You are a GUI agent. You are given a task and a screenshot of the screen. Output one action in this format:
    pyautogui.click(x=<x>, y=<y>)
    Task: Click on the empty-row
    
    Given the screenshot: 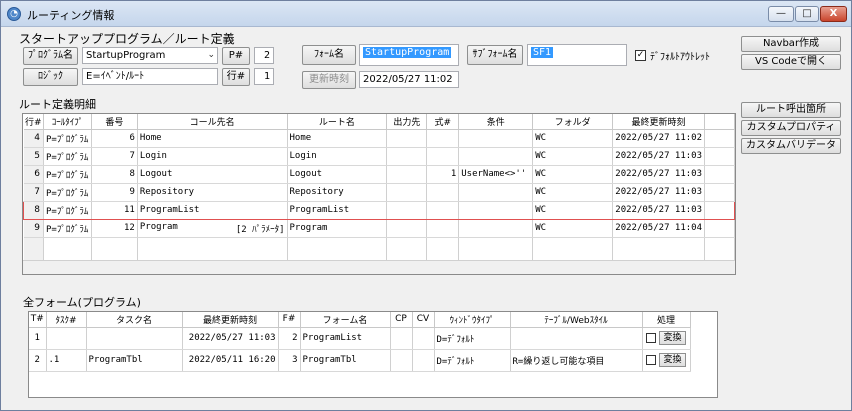 What is the action you would take?
    pyautogui.click(x=379, y=246)
    